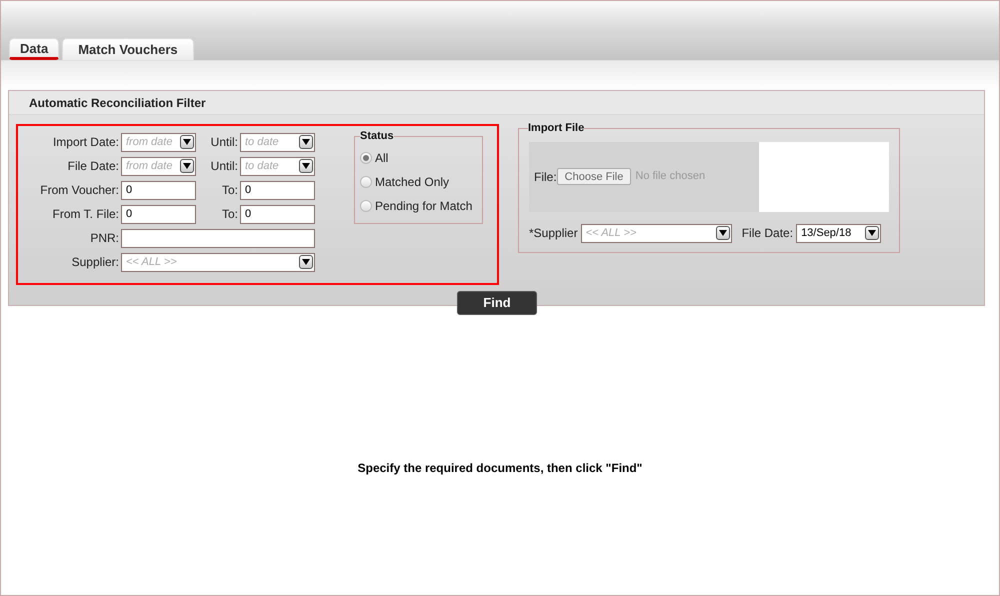 Image resolution: width=1000 pixels, height=596 pixels. What do you see at coordinates (418, 205) in the screenshot?
I see `radio-option: Pending for Match` at bounding box center [418, 205].